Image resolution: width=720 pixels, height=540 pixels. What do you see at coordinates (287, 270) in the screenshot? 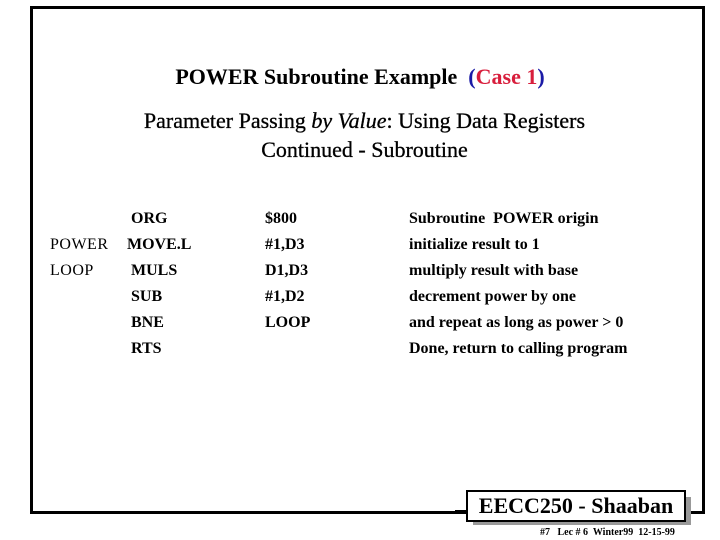
I see `code-operand: D1,D3` at bounding box center [287, 270].